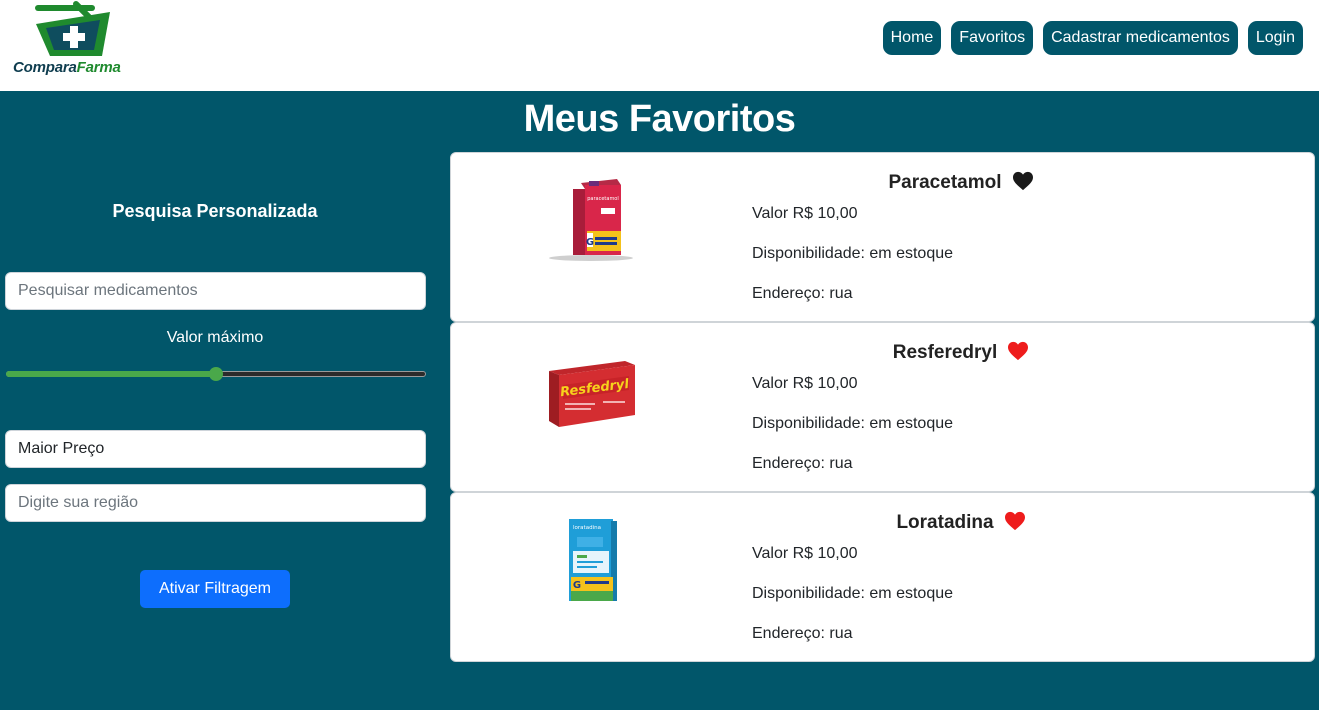 Image resolution: width=1319 pixels, height=710 pixels. What do you see at coordinates (61, 448) in the screenshot?
I see `order-select-value: Maior Preço` at bounding box center [61, 448].